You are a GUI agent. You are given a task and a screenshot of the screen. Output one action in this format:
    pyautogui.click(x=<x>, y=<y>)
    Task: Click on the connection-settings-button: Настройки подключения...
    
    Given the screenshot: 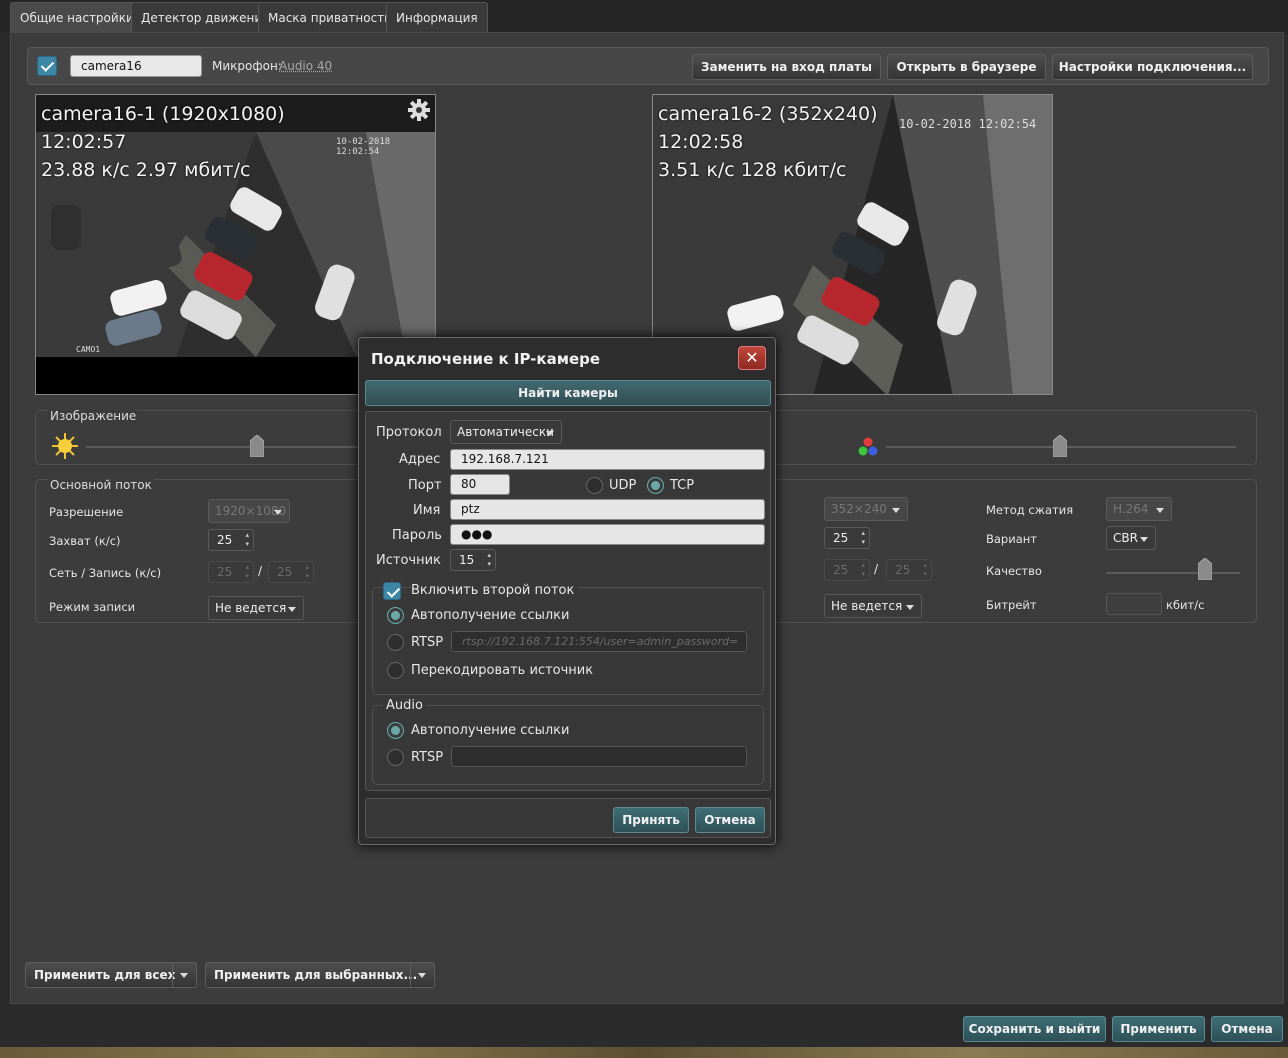 What is the action you would take?
    pyautogui.click(x=1152, y=67)
    